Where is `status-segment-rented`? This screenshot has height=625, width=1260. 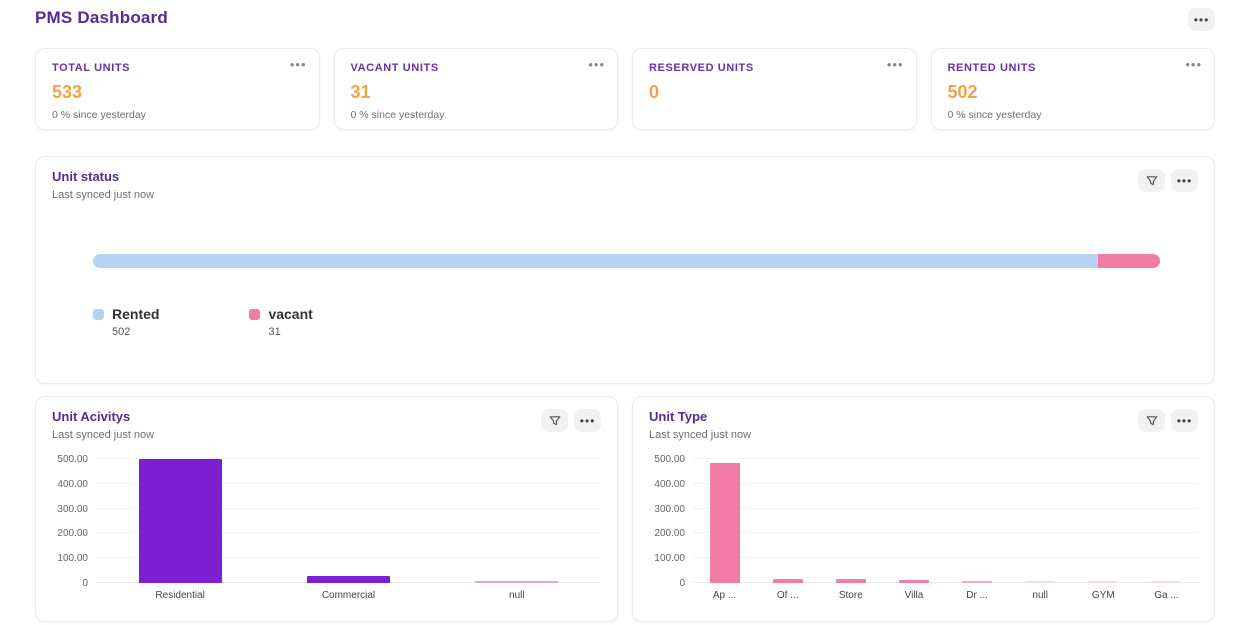 status-segment-rented is located at coordinates (595, 261).